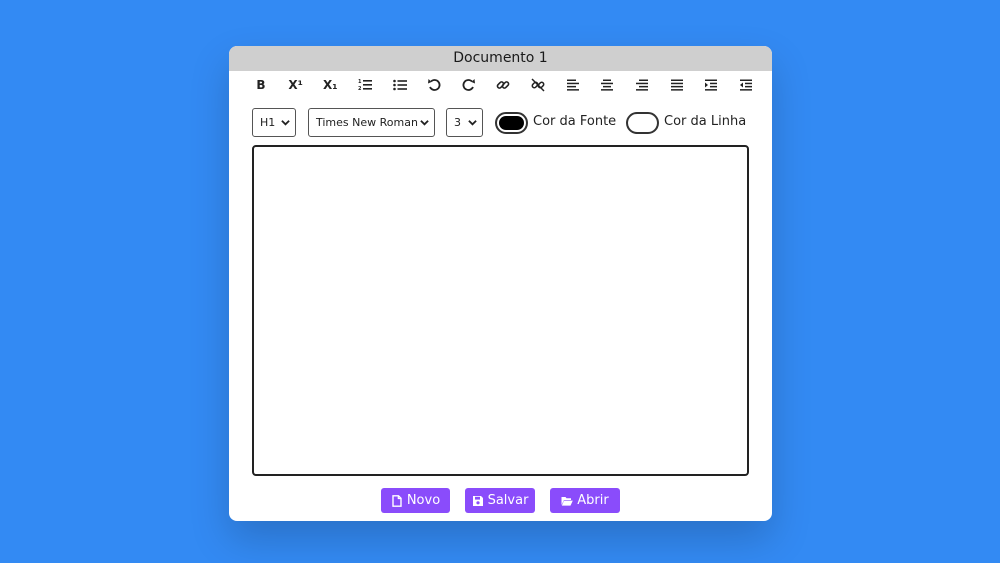 This screenshot has height=563, width=1000. What do you see at coordinates (296, 85) in the screenshot?
I see `superscript-button: X¹` at bounding box center [296, 85].